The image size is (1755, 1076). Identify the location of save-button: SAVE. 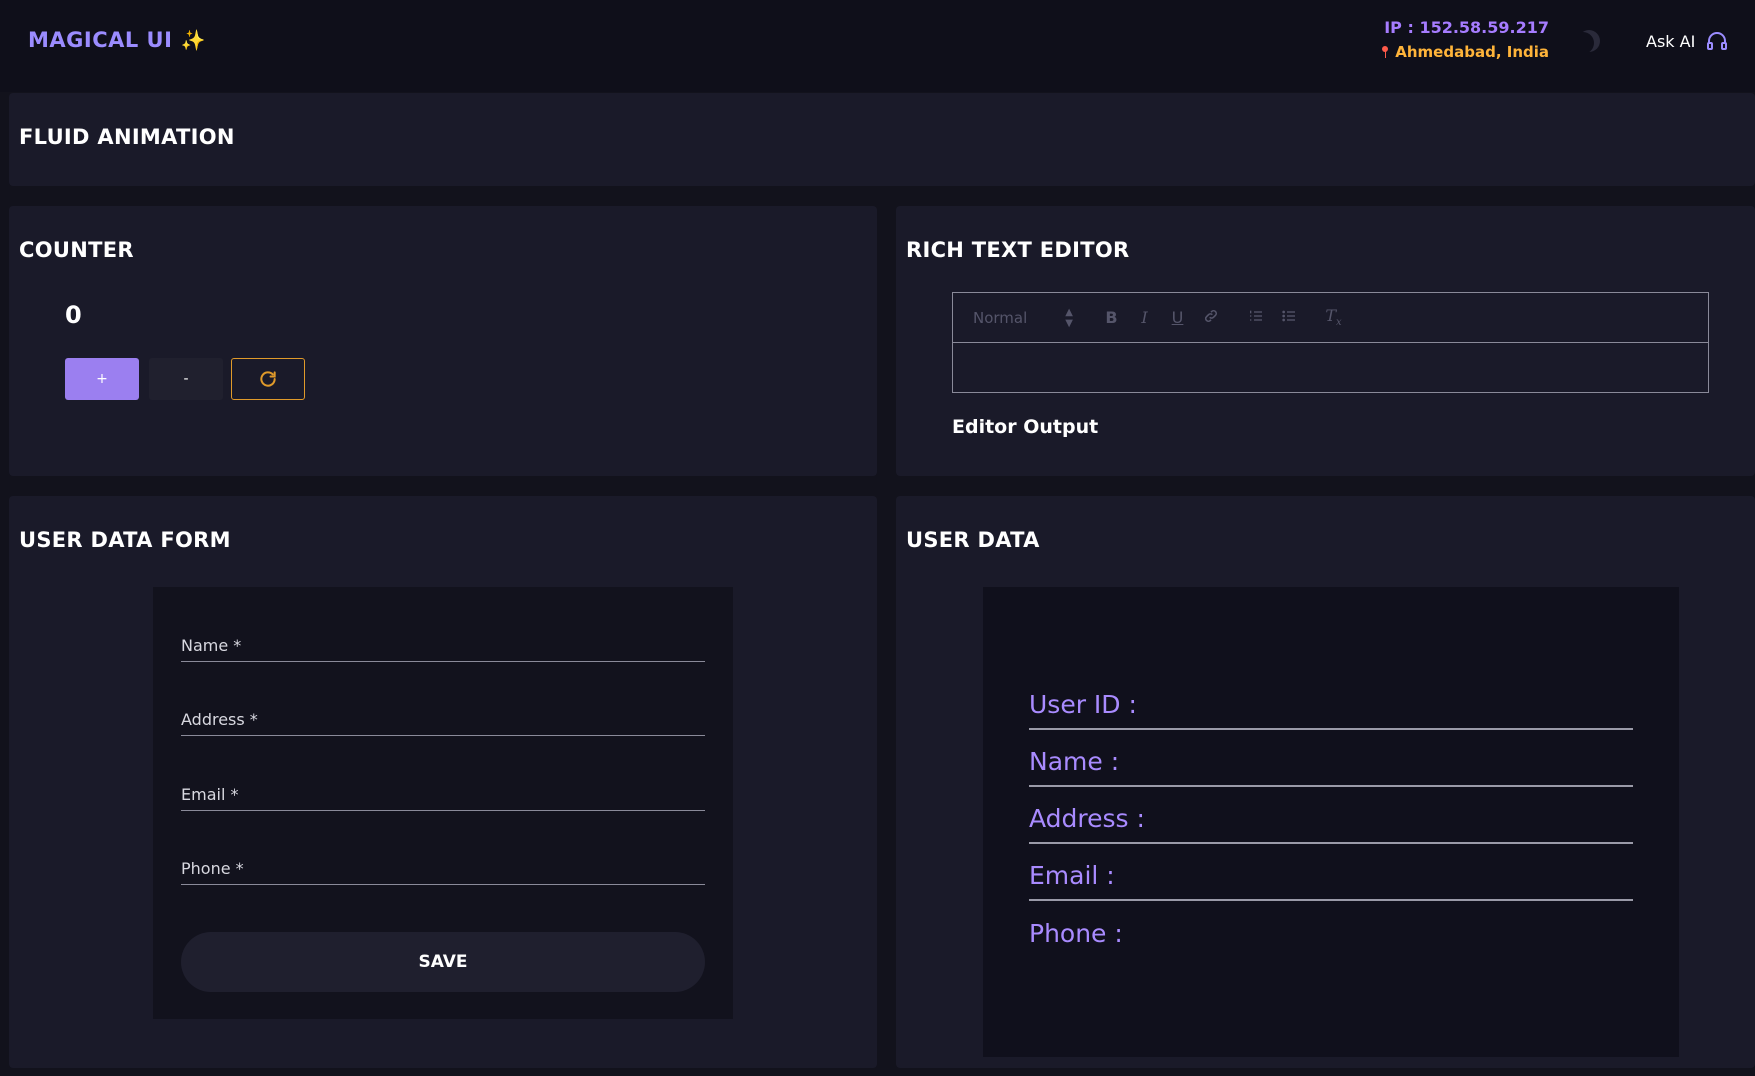
(443, 962).